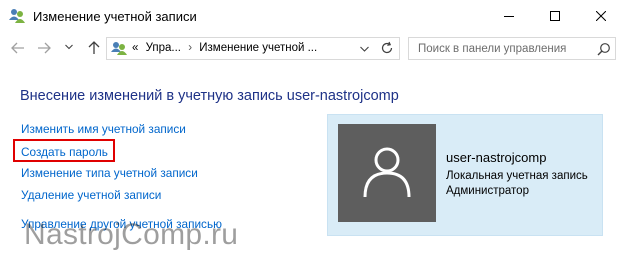 The height and width of the screenshot is (274, 624). I want to click on rename-account-link: Изменить имя учетной записи, so click(103, 129).